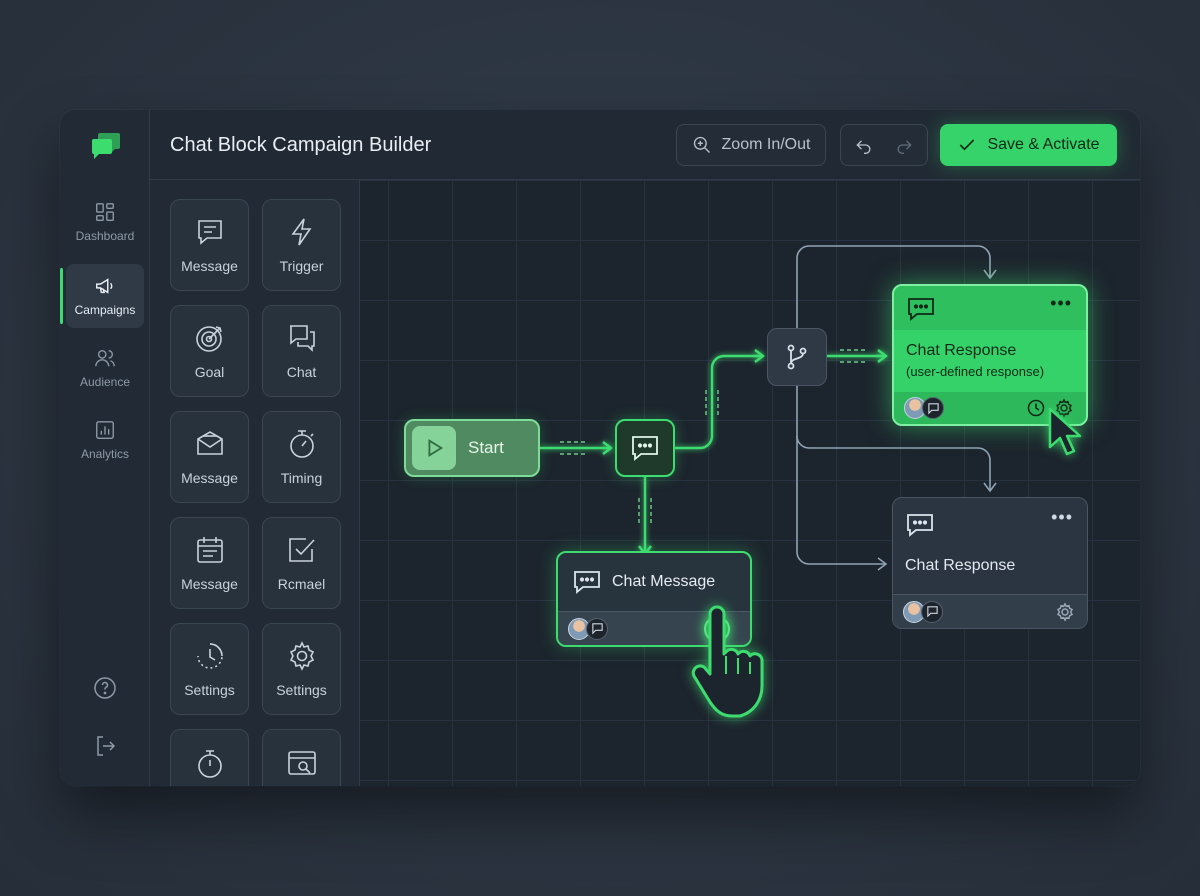 The height and width of the screenshot is (896, 1200). Describe the element at coordinates (727, 661) in the screenshot. I see `pointer-hand-icon` at that location.